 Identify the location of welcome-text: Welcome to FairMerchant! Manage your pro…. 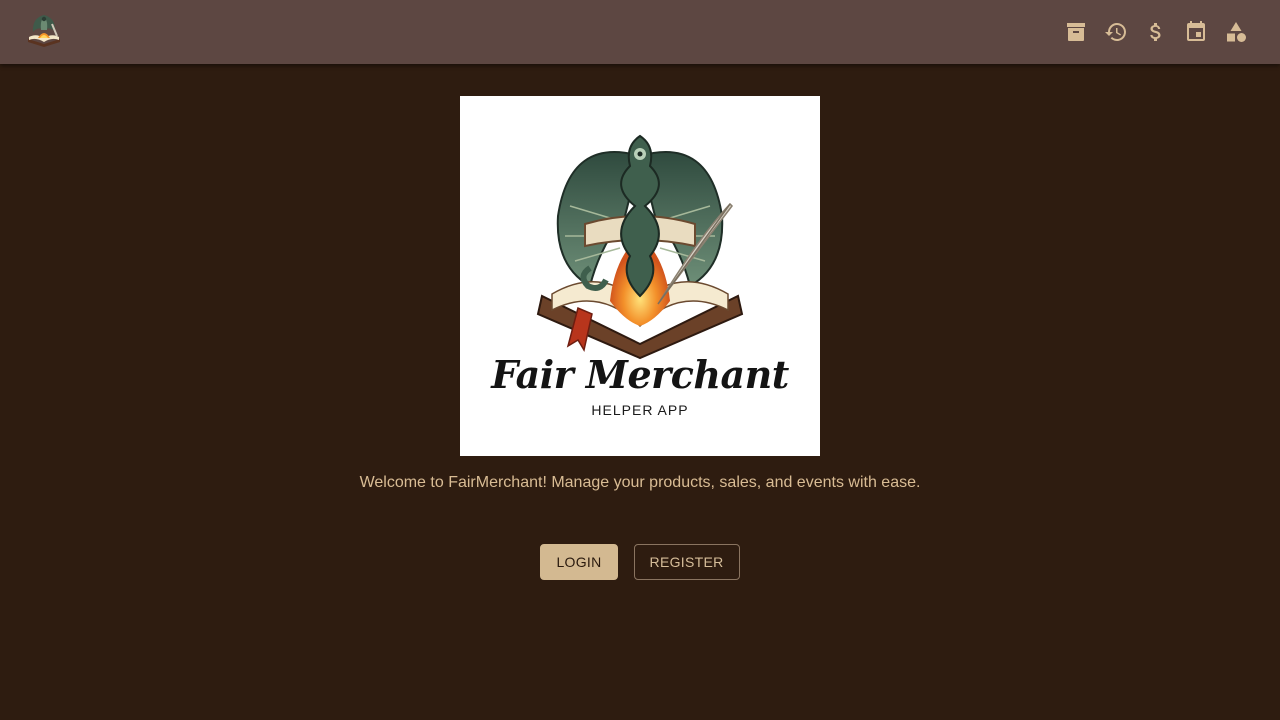
(640, 482).